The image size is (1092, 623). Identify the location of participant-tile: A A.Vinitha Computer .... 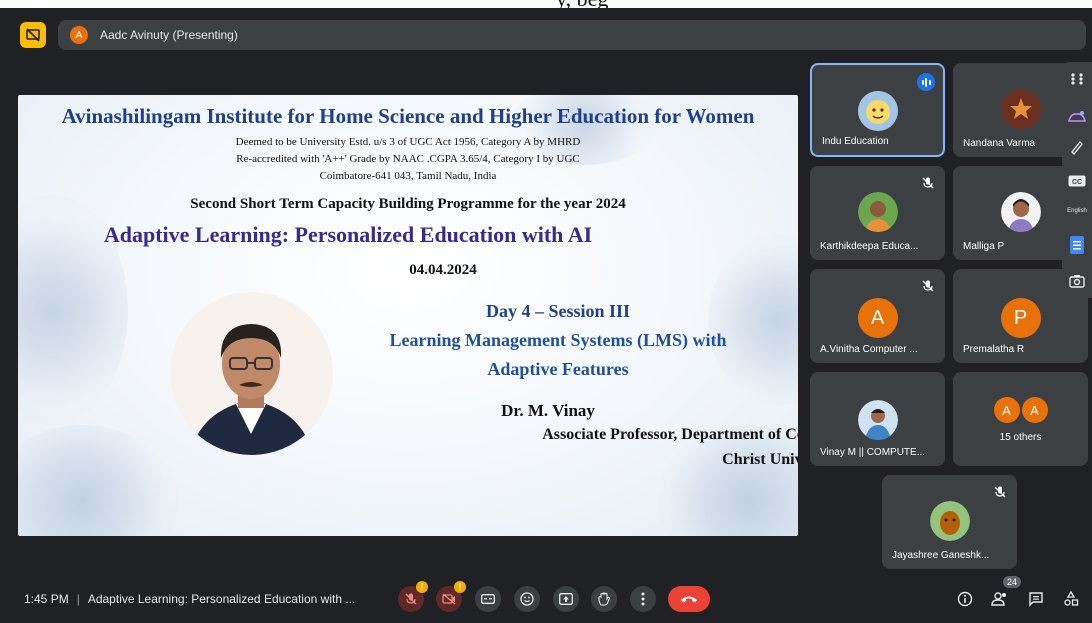
(877, 316).